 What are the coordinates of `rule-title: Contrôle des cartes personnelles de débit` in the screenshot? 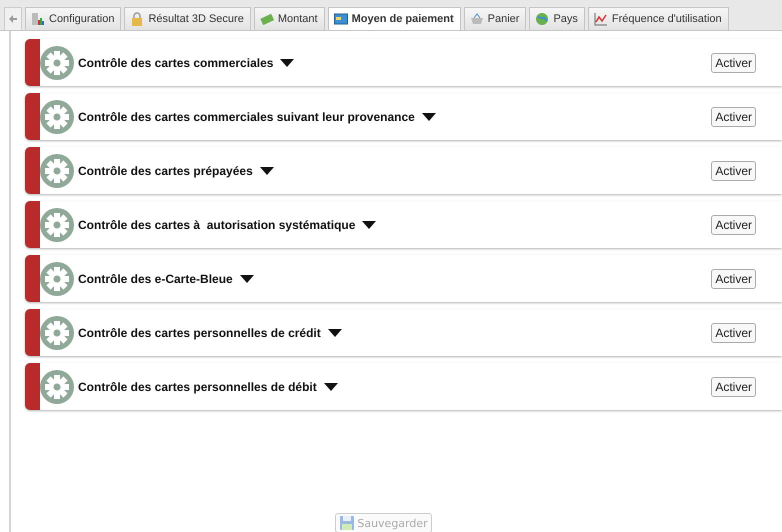 It's located at (197, 387).